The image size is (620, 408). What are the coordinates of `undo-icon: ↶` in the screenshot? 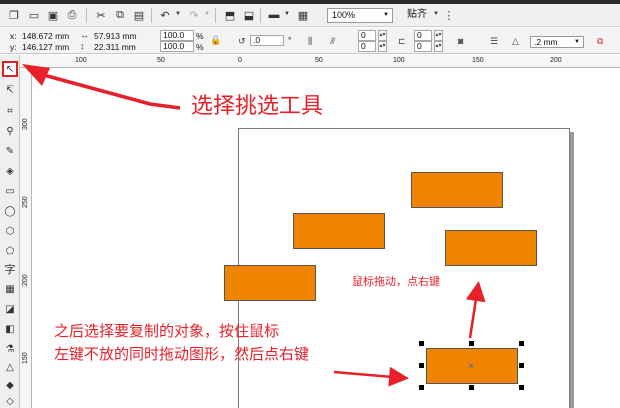 It's located at (165, 15).